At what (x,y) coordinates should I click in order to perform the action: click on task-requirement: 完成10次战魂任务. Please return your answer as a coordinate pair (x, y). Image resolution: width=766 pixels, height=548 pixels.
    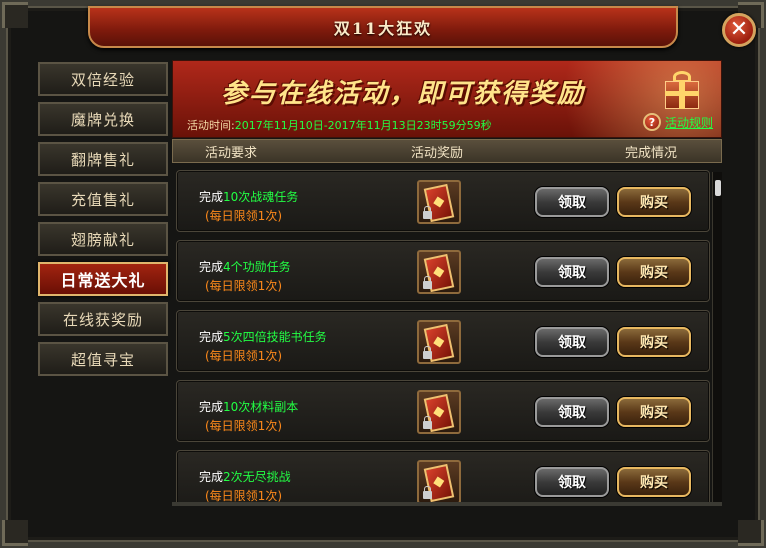
    Looking at the image, I should click on (248, 197).